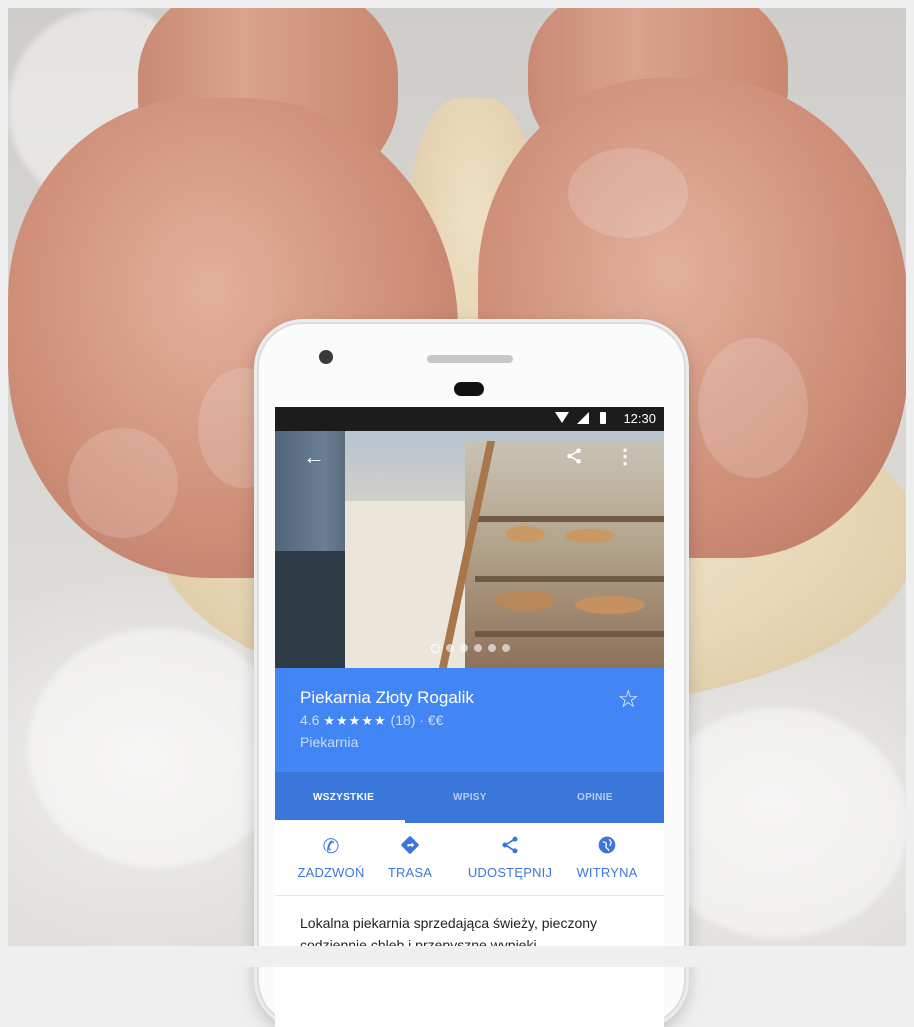  I want to click on action-bar: ✆ ZADZWOŃ TRASA UDOSTĘPNIJ WITRYNA, so click(469, 859).